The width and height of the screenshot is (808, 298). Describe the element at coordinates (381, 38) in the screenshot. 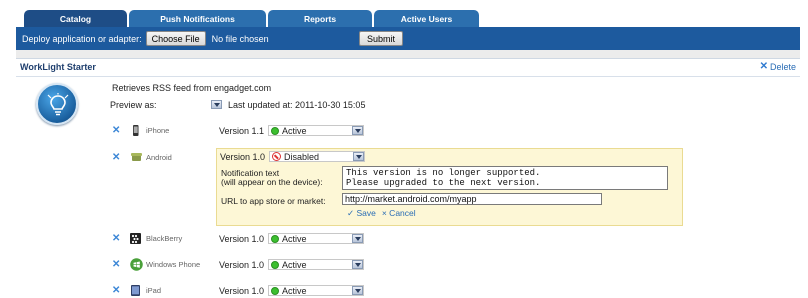

I see `submit-button: Submit` at that location.